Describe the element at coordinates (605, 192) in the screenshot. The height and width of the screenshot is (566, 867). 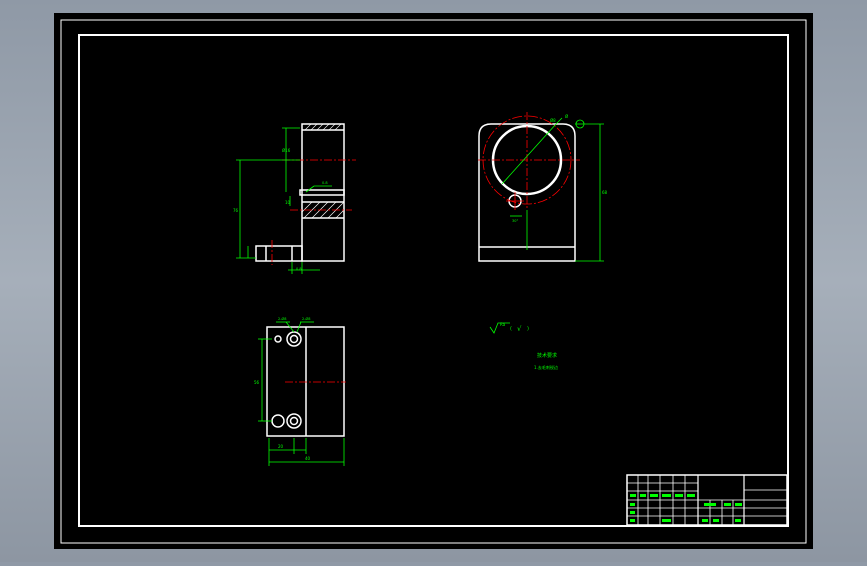
I see `svg-text: 68` at that location.